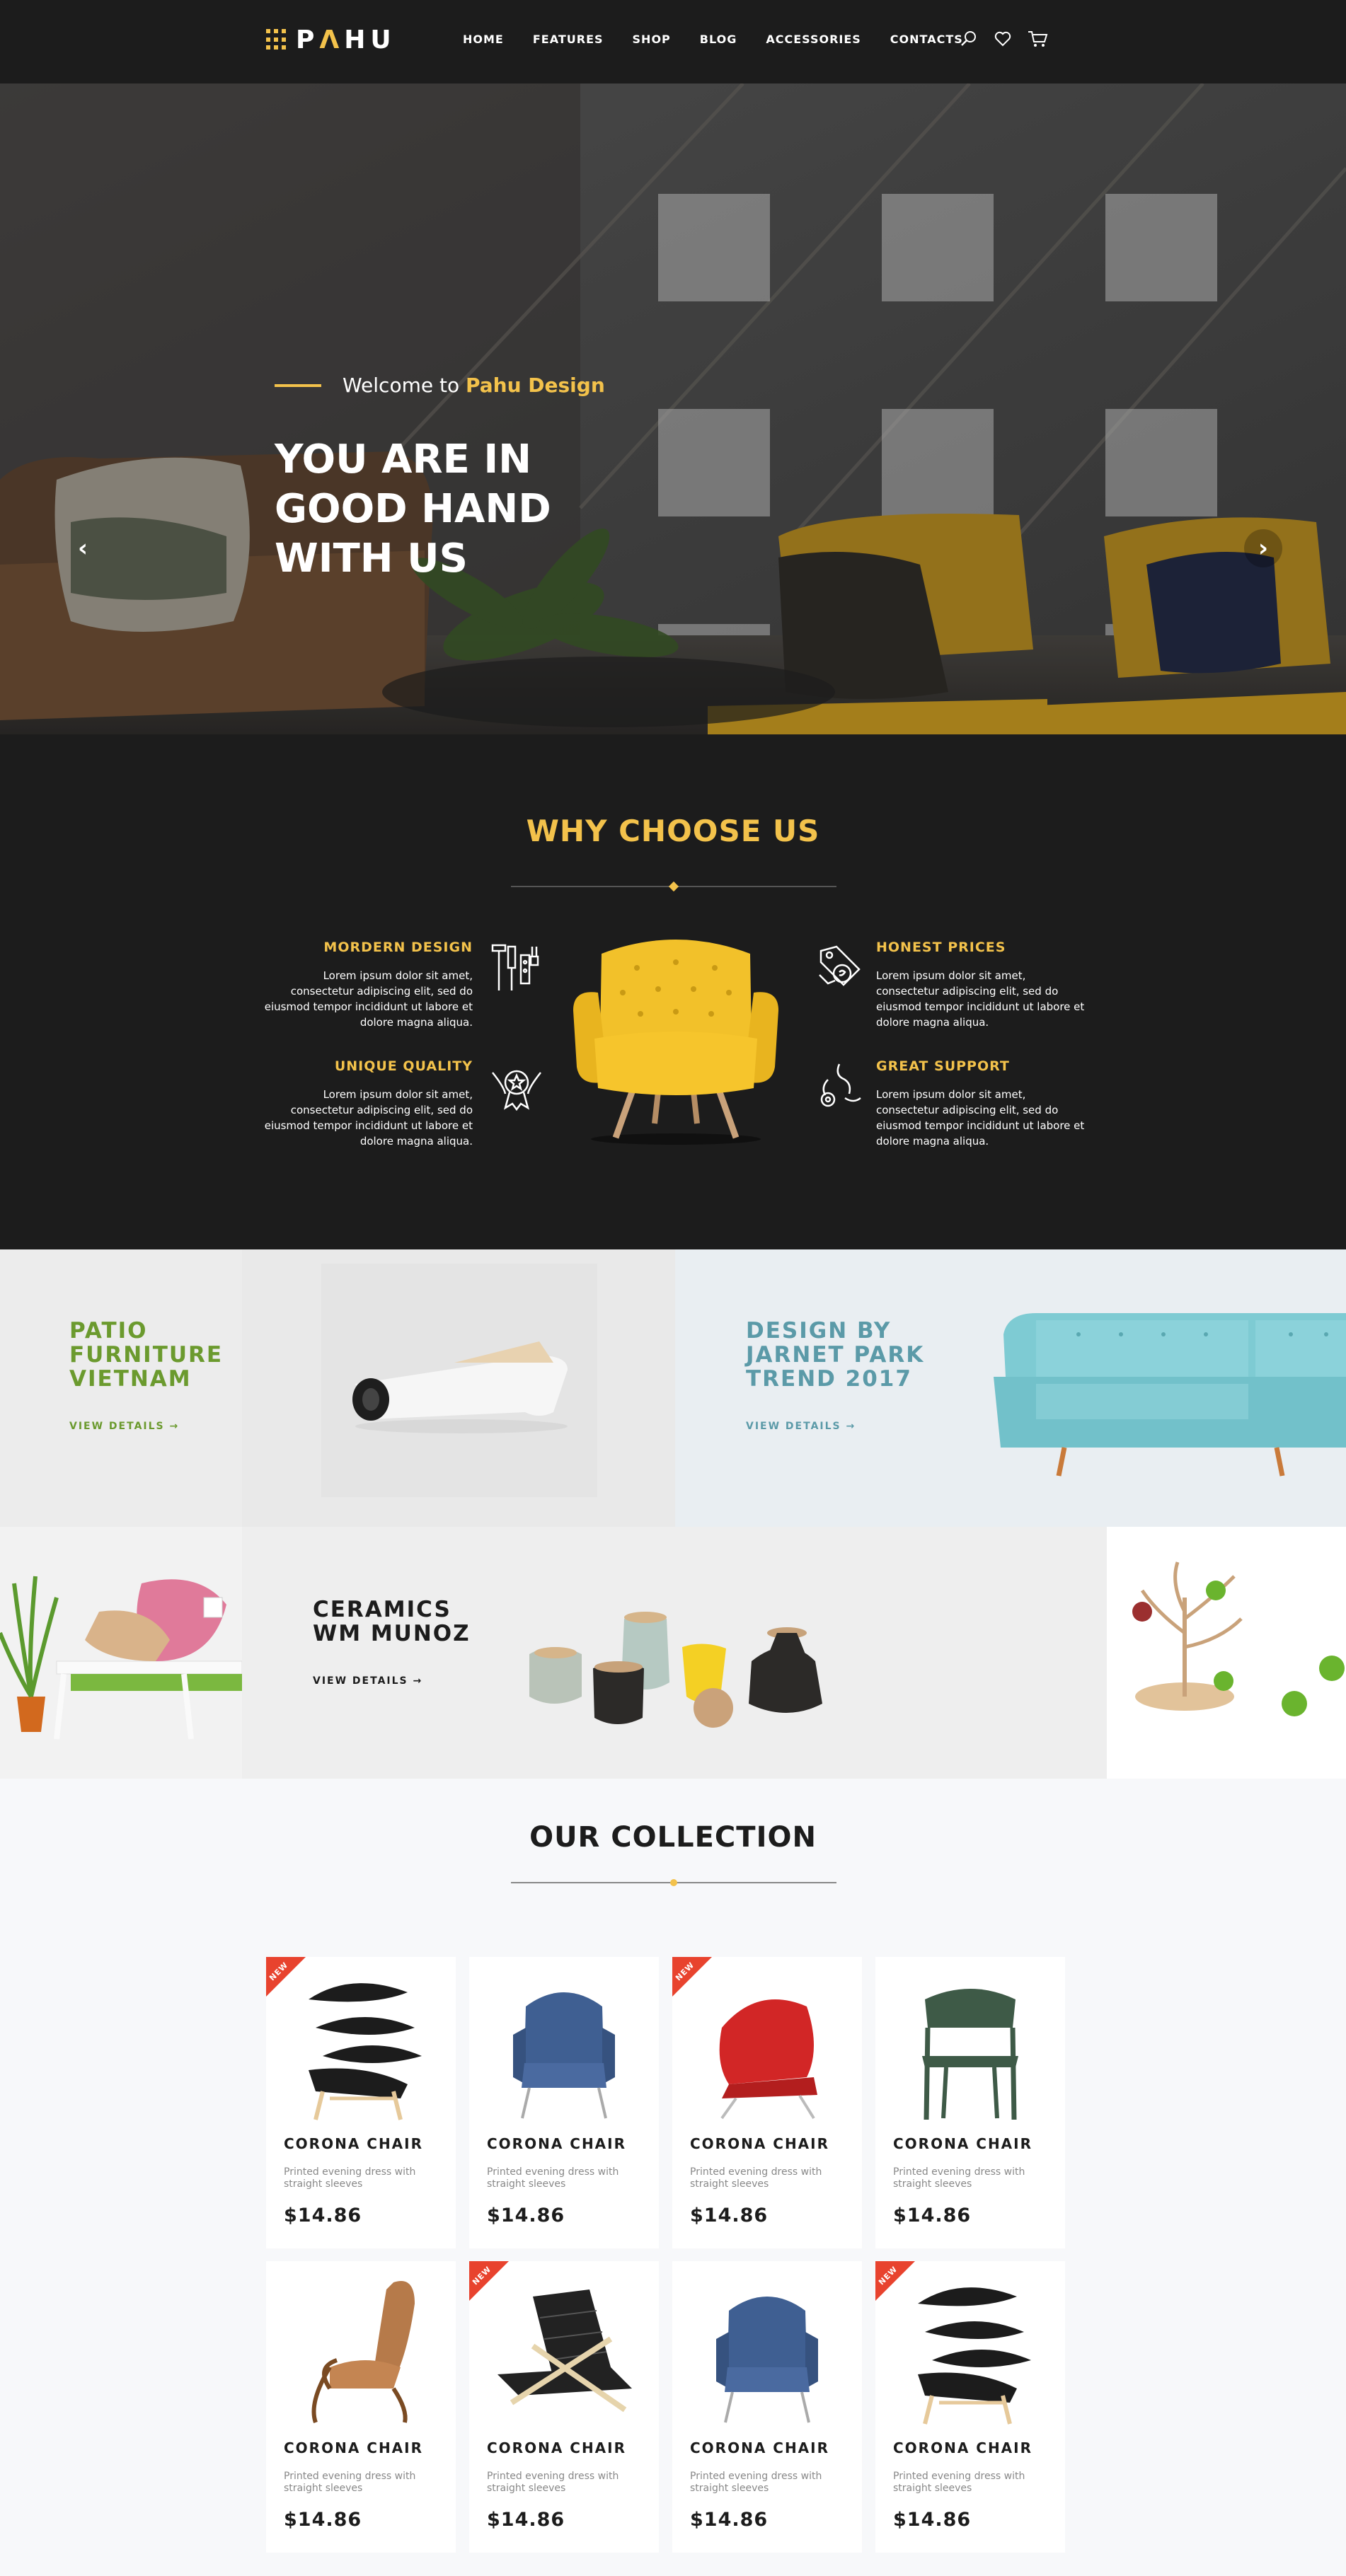  What do you see at coordinates (673, 831) in the screenshot?
I see `why-title: WHY CHOOSE US` at bounding box center [673, 831].